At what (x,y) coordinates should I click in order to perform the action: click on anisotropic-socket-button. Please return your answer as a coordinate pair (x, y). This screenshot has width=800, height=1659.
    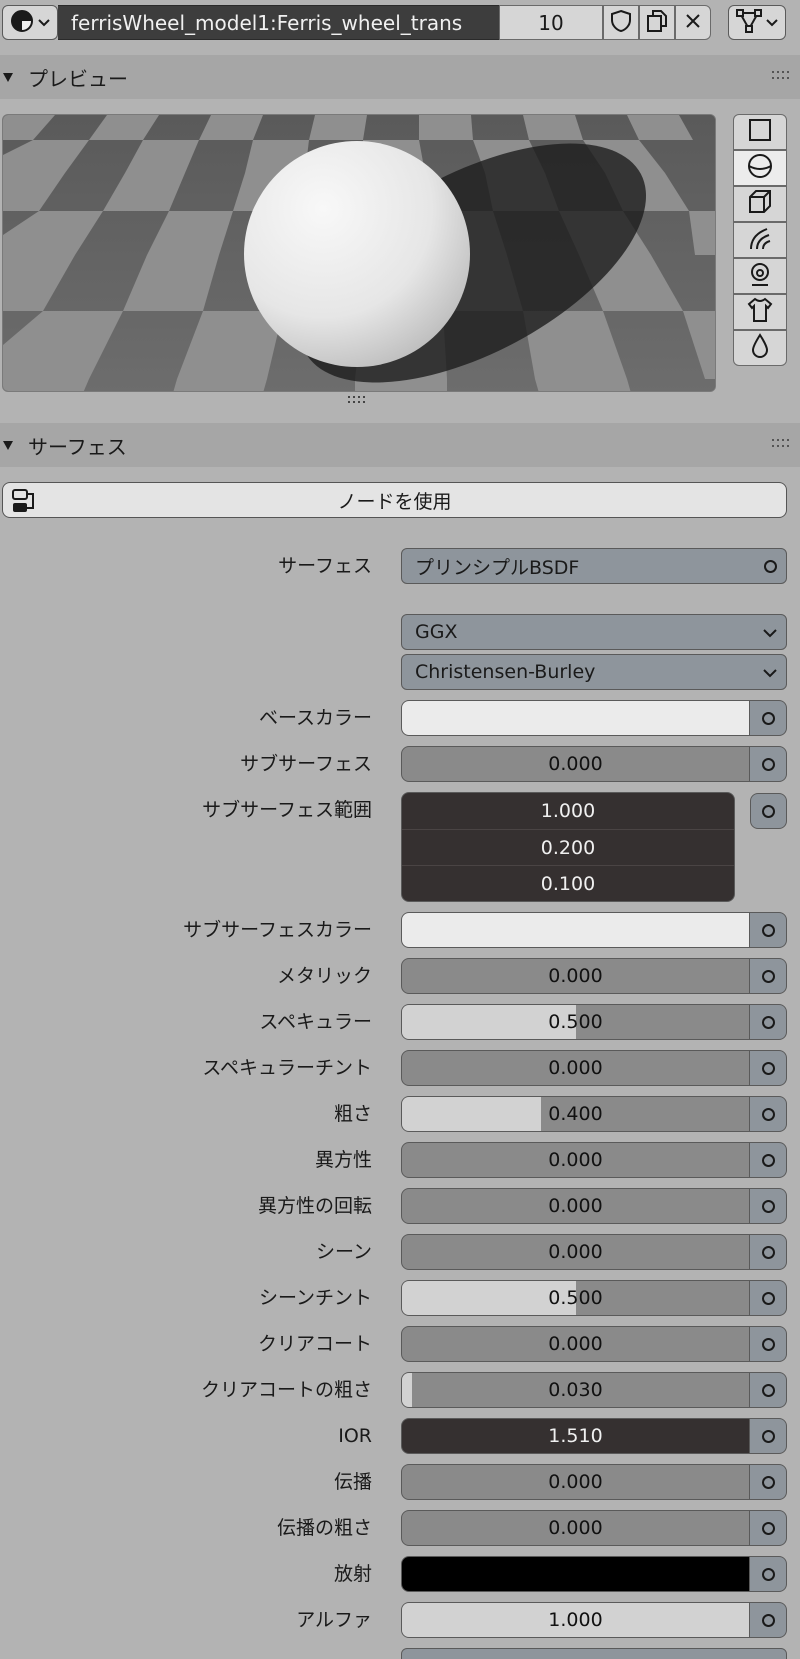
    Looking at the image, I should click on (768, 1160).